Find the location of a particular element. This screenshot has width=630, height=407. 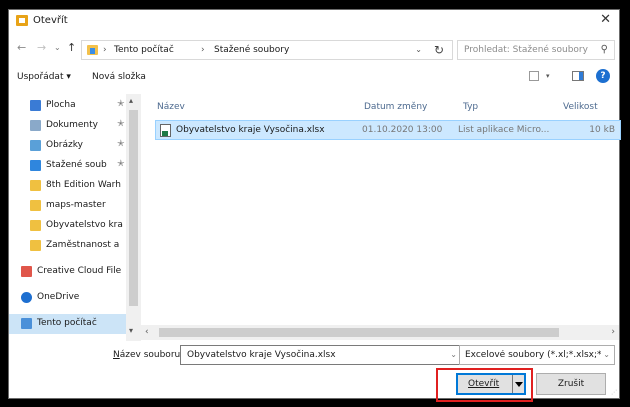

sidebar-item-pictures: Obrázky ✭ is located at coordinates (75, 146).